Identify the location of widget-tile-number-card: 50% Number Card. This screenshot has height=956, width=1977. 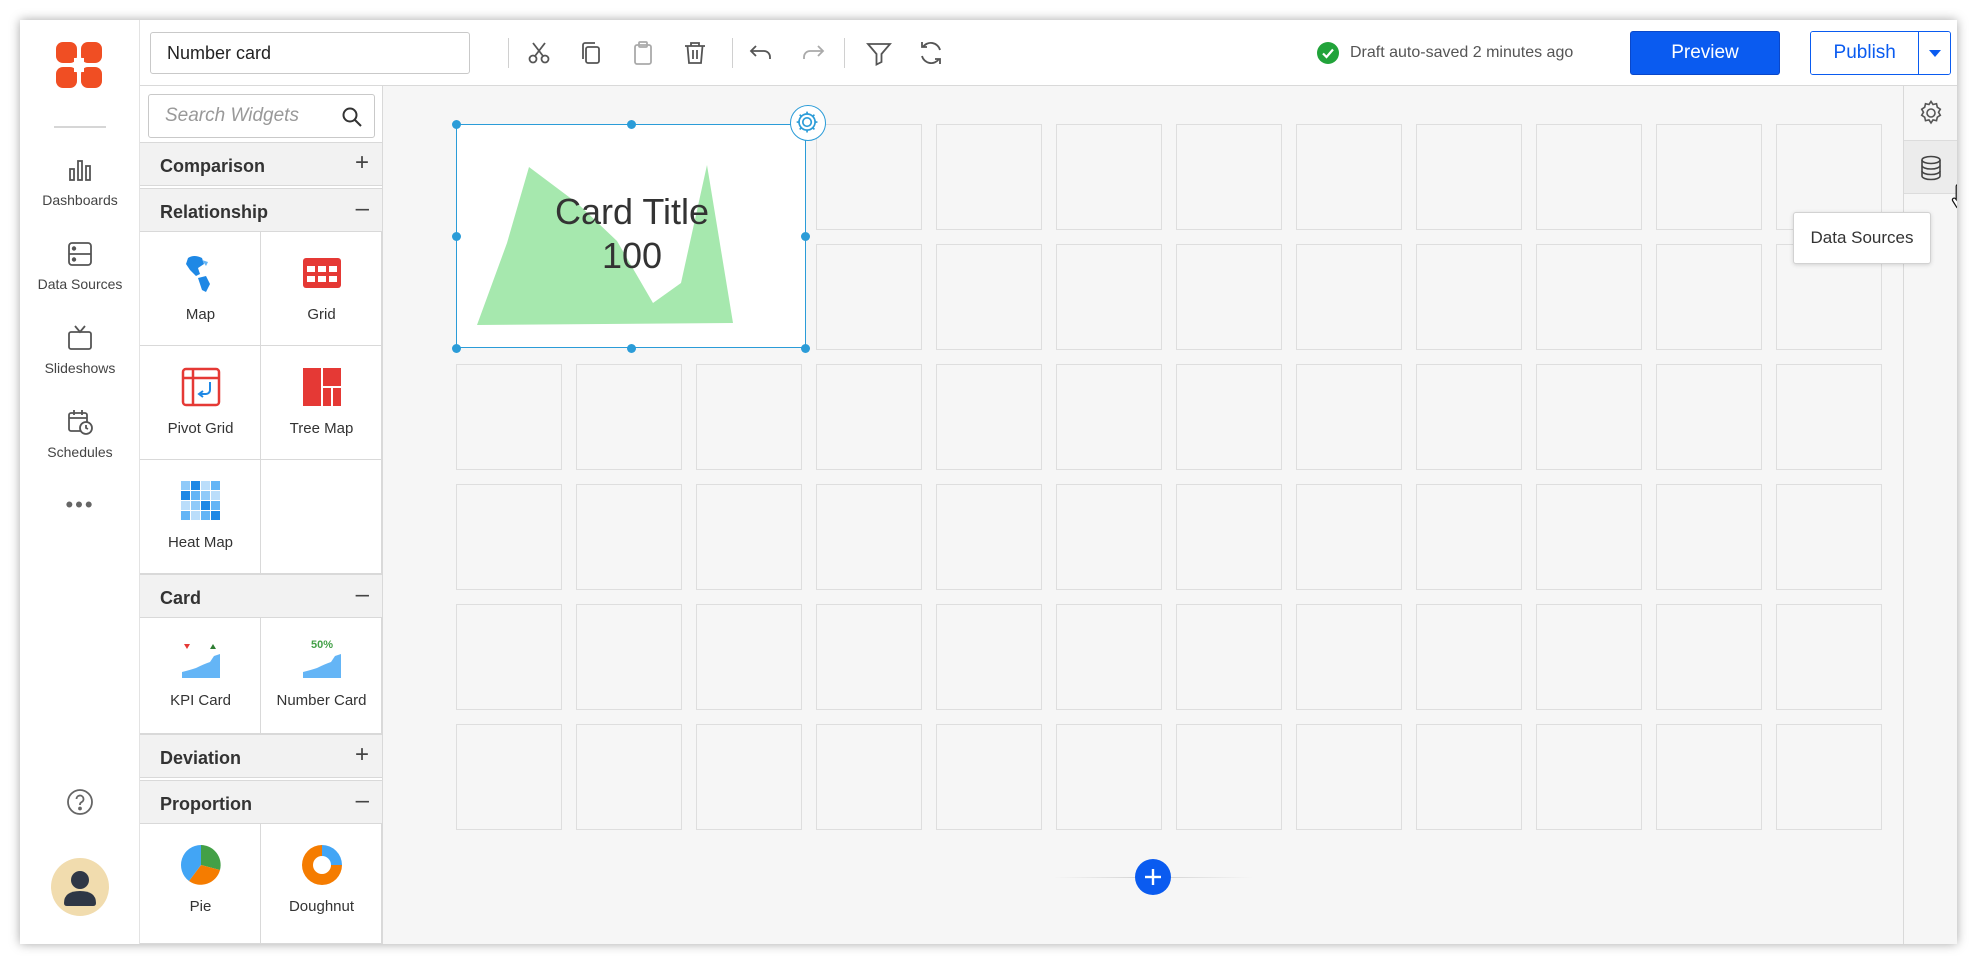
(321, 676).